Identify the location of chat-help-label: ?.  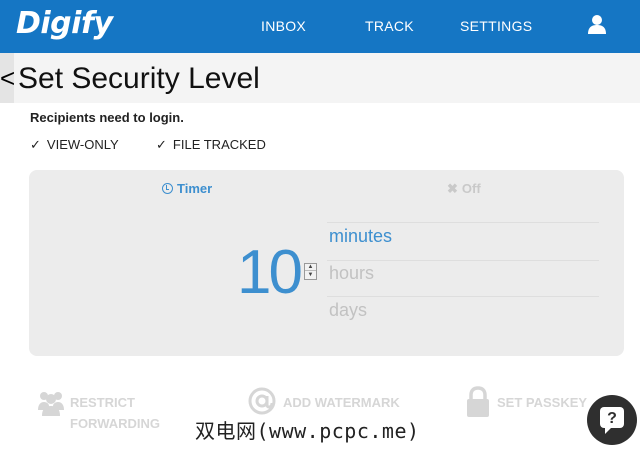
(612, 418).